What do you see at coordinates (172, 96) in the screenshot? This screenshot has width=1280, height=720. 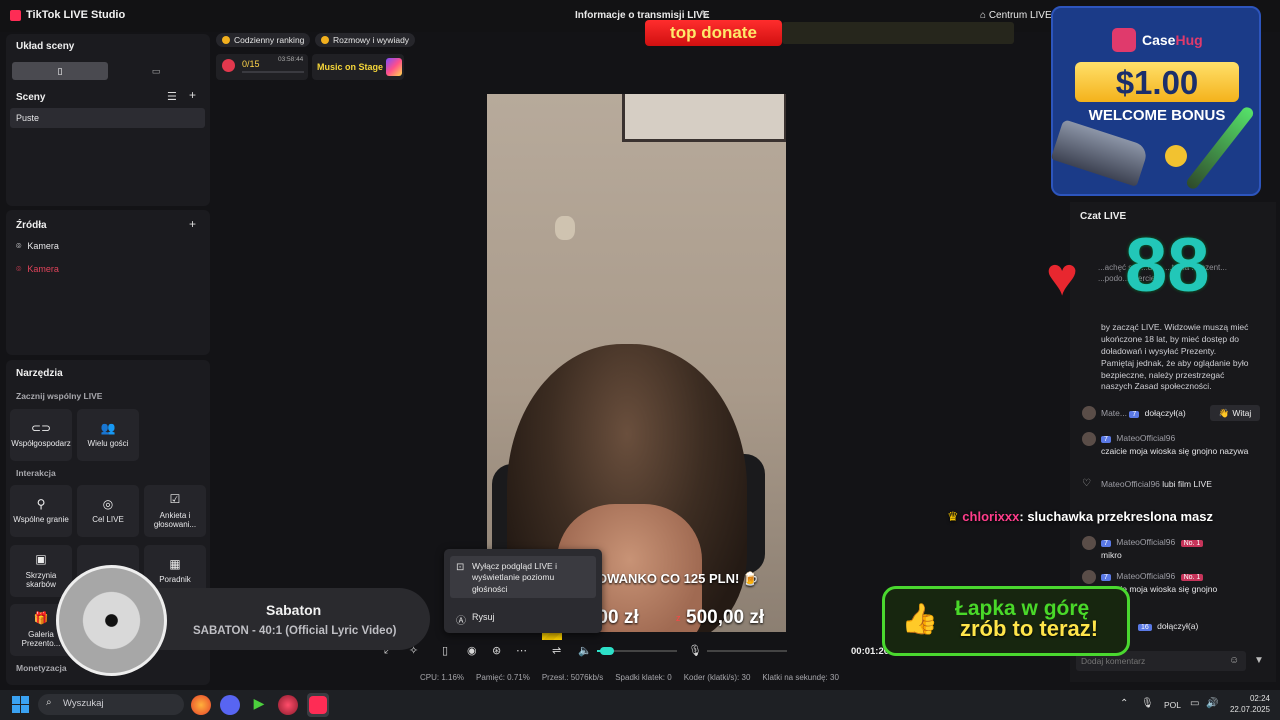 I see `list-icon: ☰` at bounding box center [172, 96].